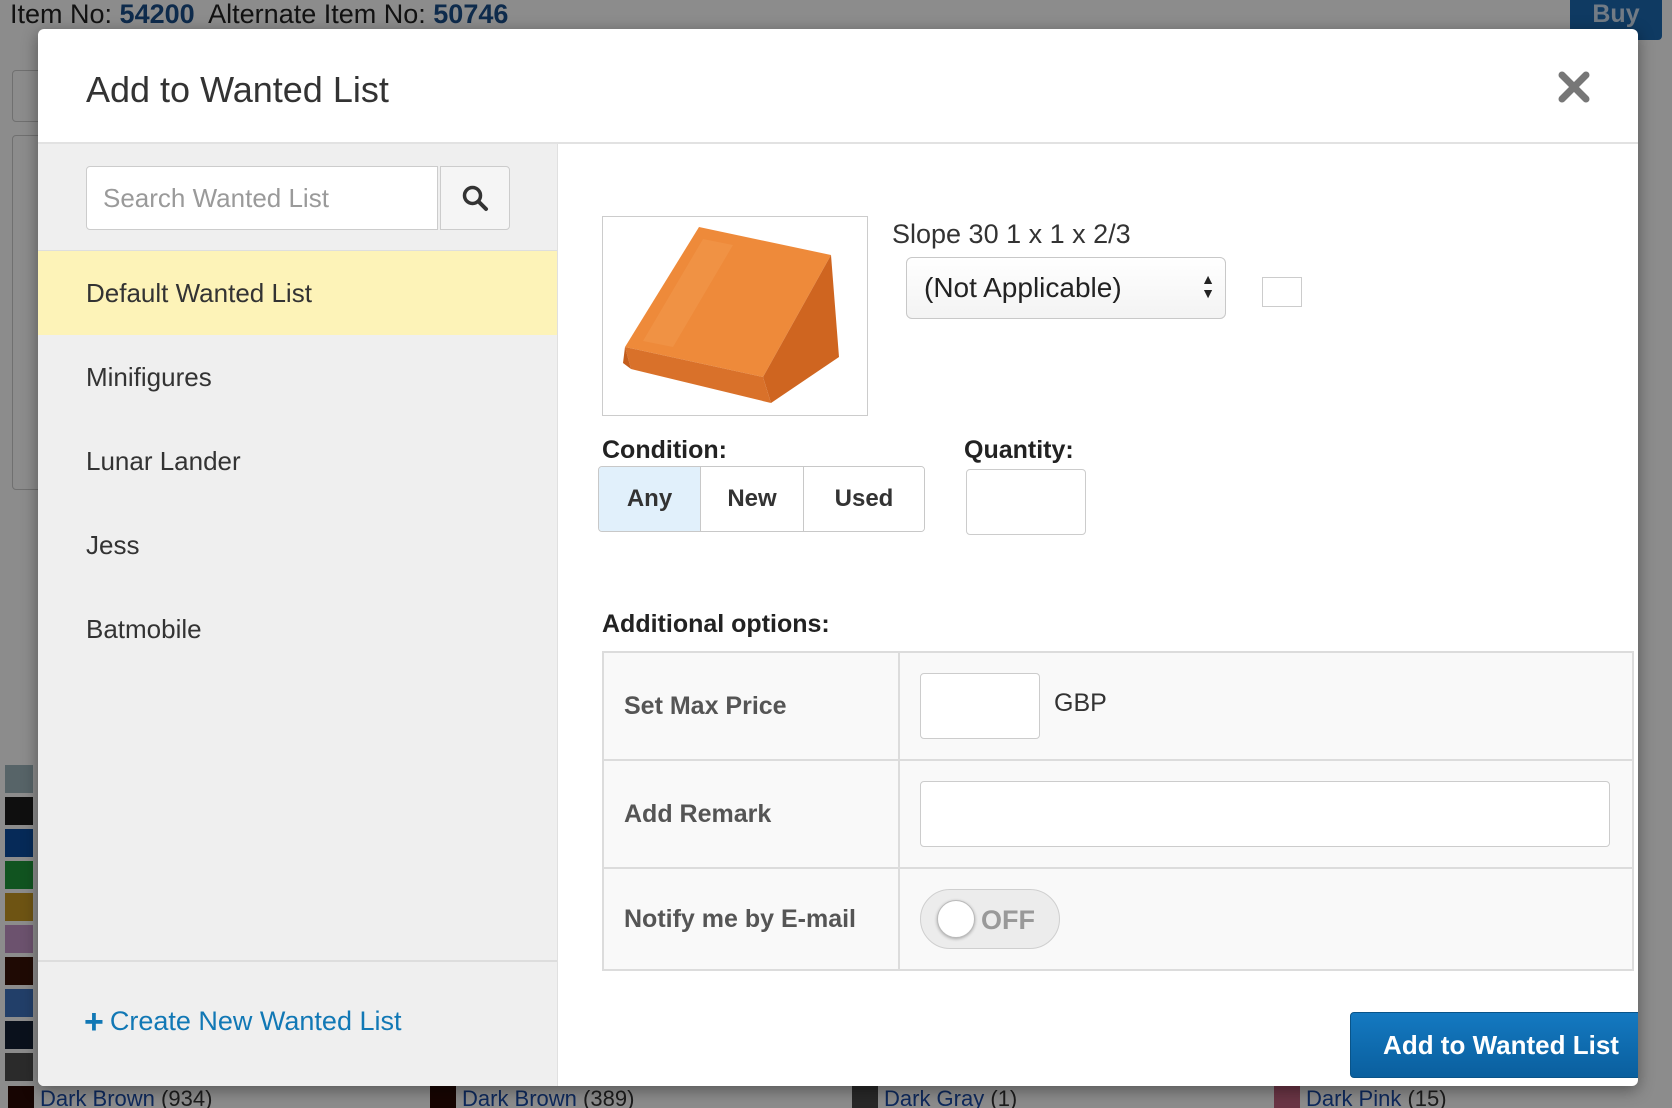 Image resolution: width=1672 pixels, height=1108 pixels. Describe the element at coordinates (1023, 287) in the screenshot. I see `color-select-value: (Not Applicable)` at that location.